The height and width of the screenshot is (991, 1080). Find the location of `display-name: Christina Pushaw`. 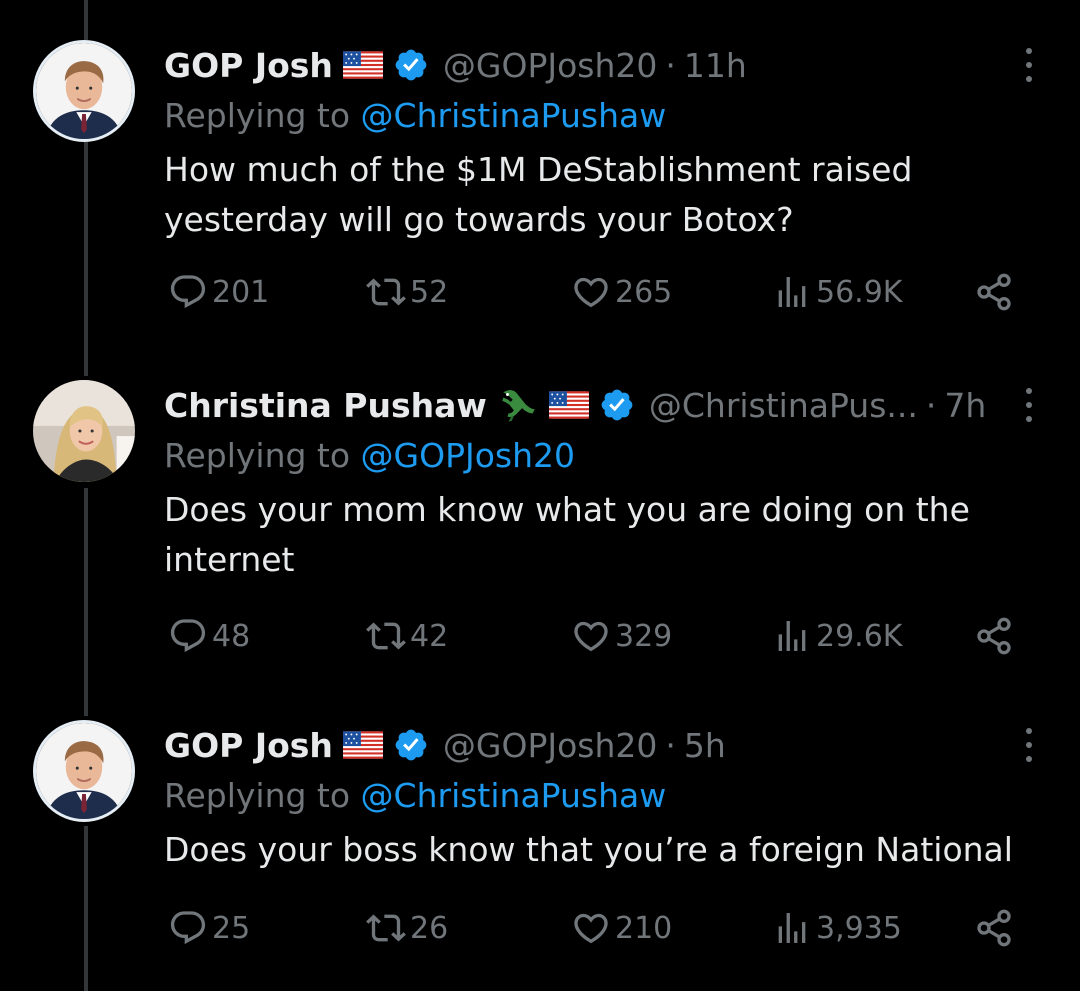

display-name: Christina Pushaw is located at coordinates (325, 405).